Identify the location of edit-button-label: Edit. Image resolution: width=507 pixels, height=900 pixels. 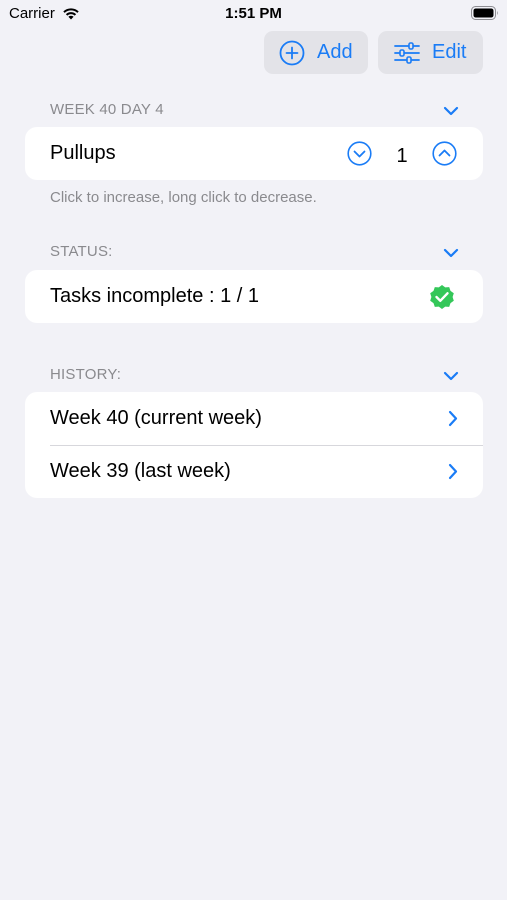
(449, 52).